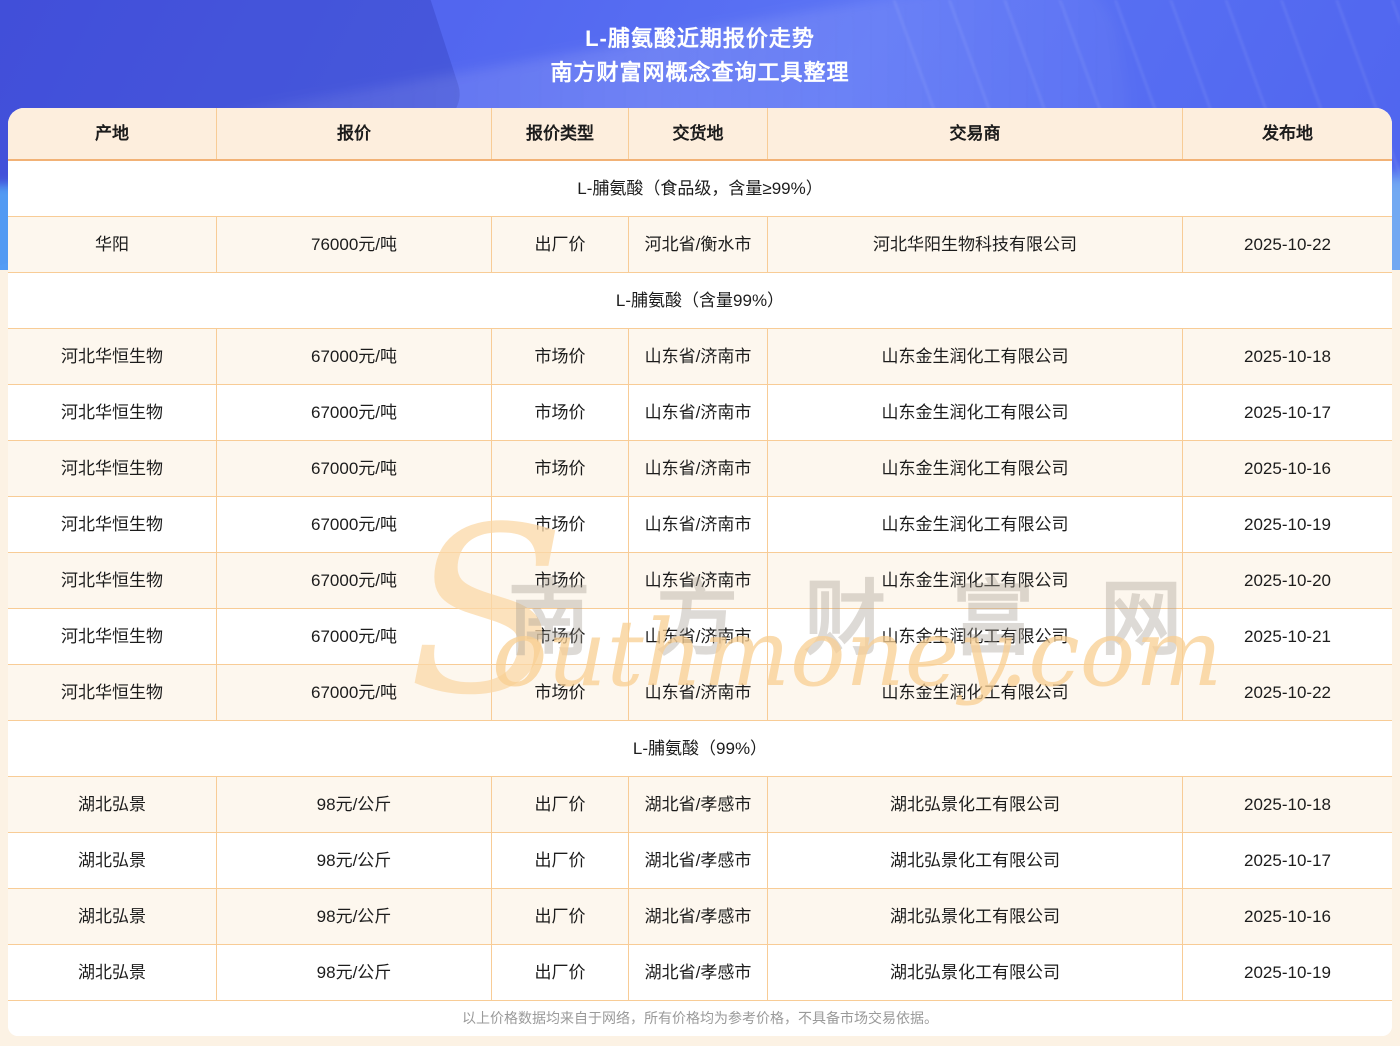  I want to click on banner-titles: L-脯氨酸近期报价走势 南方财富网概念查询工具整理, so click(700, 56).